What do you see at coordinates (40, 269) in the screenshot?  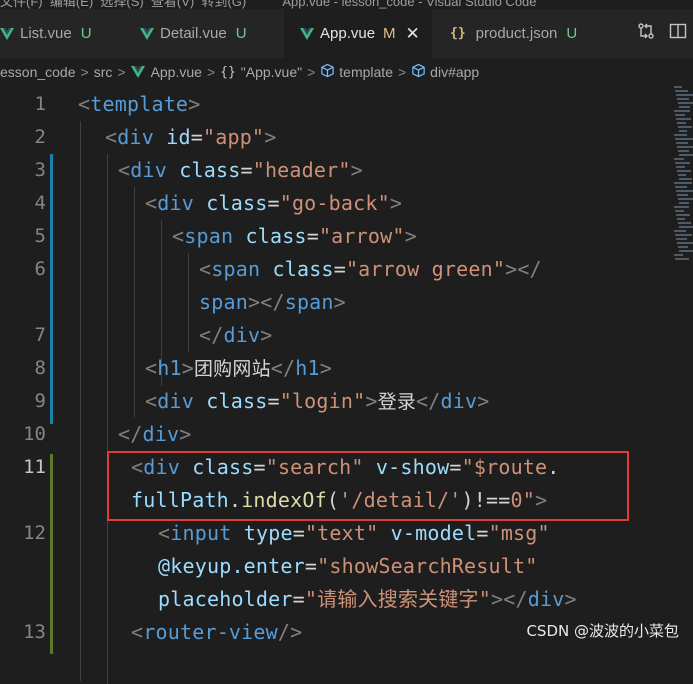 I see `line-number: 6` at bounding box center [40, 269].